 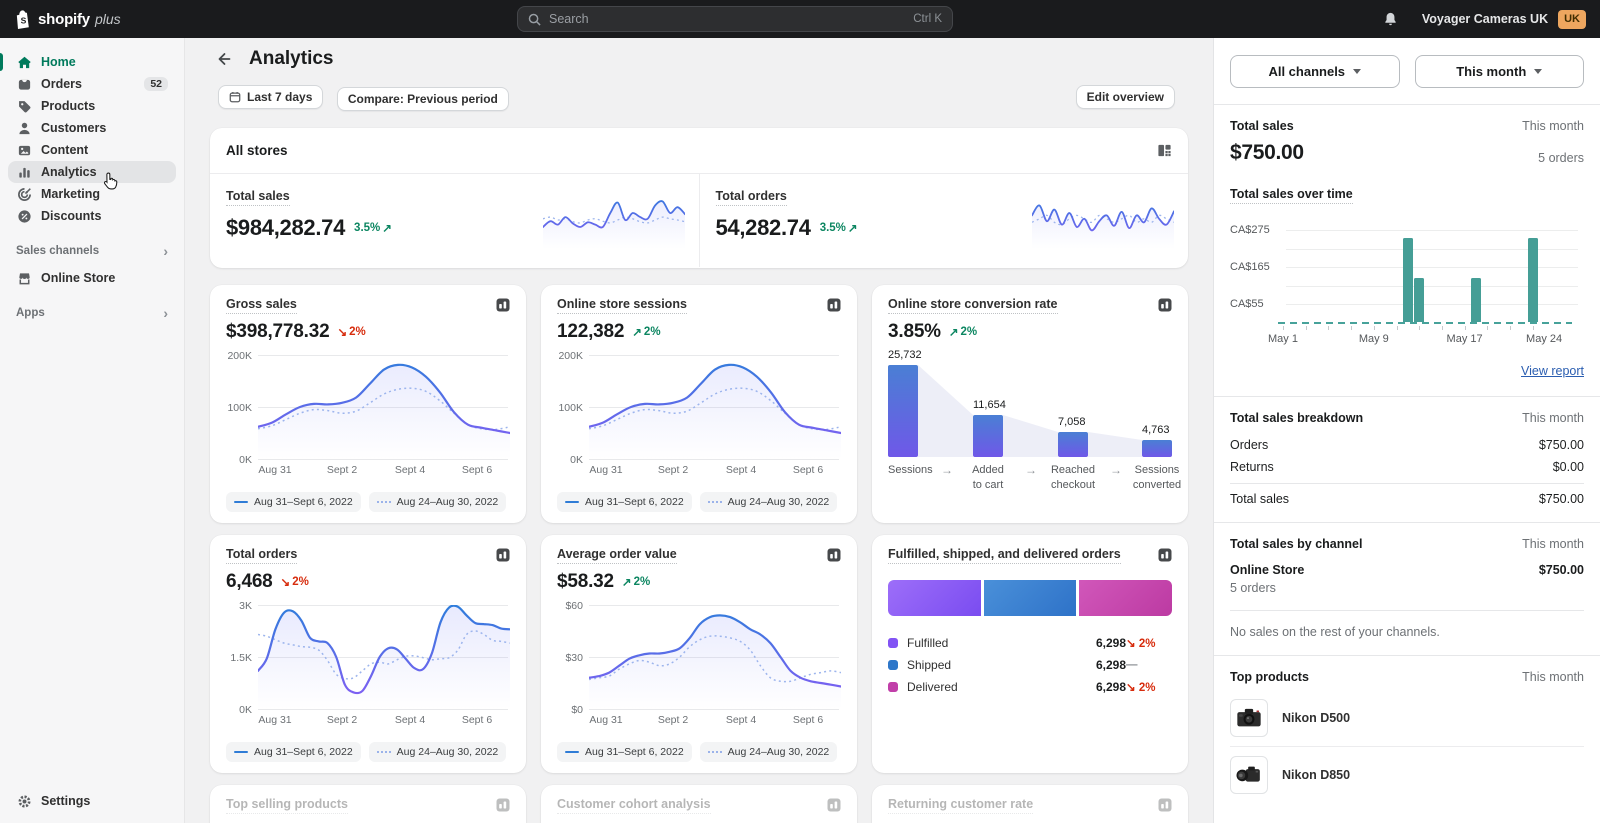 I want to click on sidebar-item-content: Content, so click(x=92, y=150).